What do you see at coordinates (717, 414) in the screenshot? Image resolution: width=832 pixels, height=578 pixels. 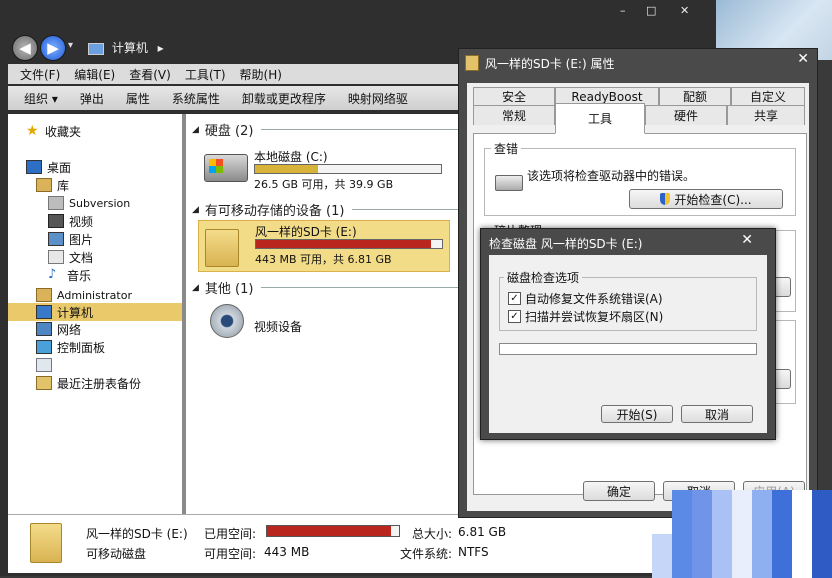 I see `cancel-button: 取消` at bounding box center [717, 414].